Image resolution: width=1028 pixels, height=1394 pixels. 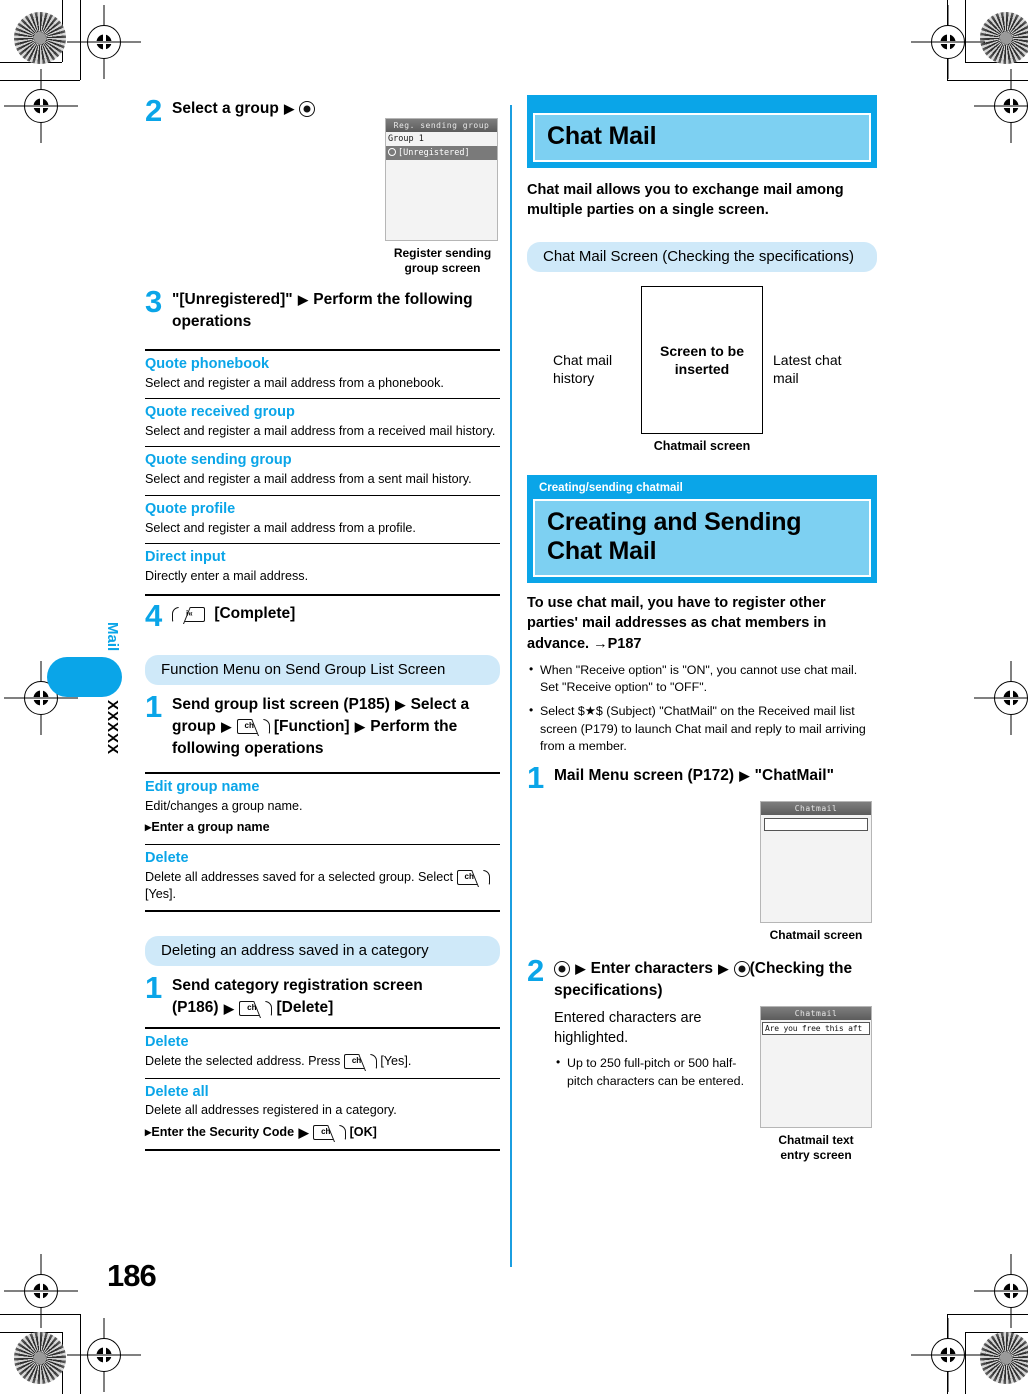 What do you see at coordinates (322, 615) in the screenshot?
I see `step-4: 4 i« [Complete]` at bounding box center [322, 615].